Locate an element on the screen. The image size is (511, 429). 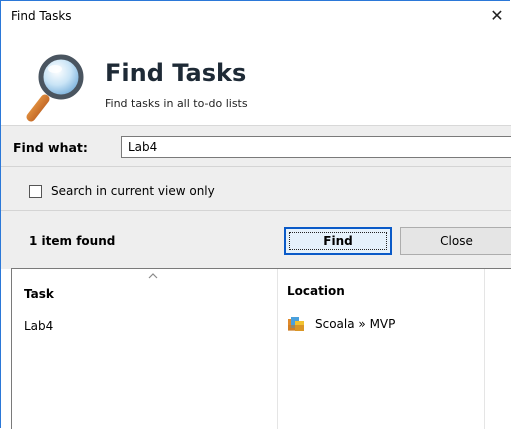
sort-ascending-icon is located at coordinates (153, 276).